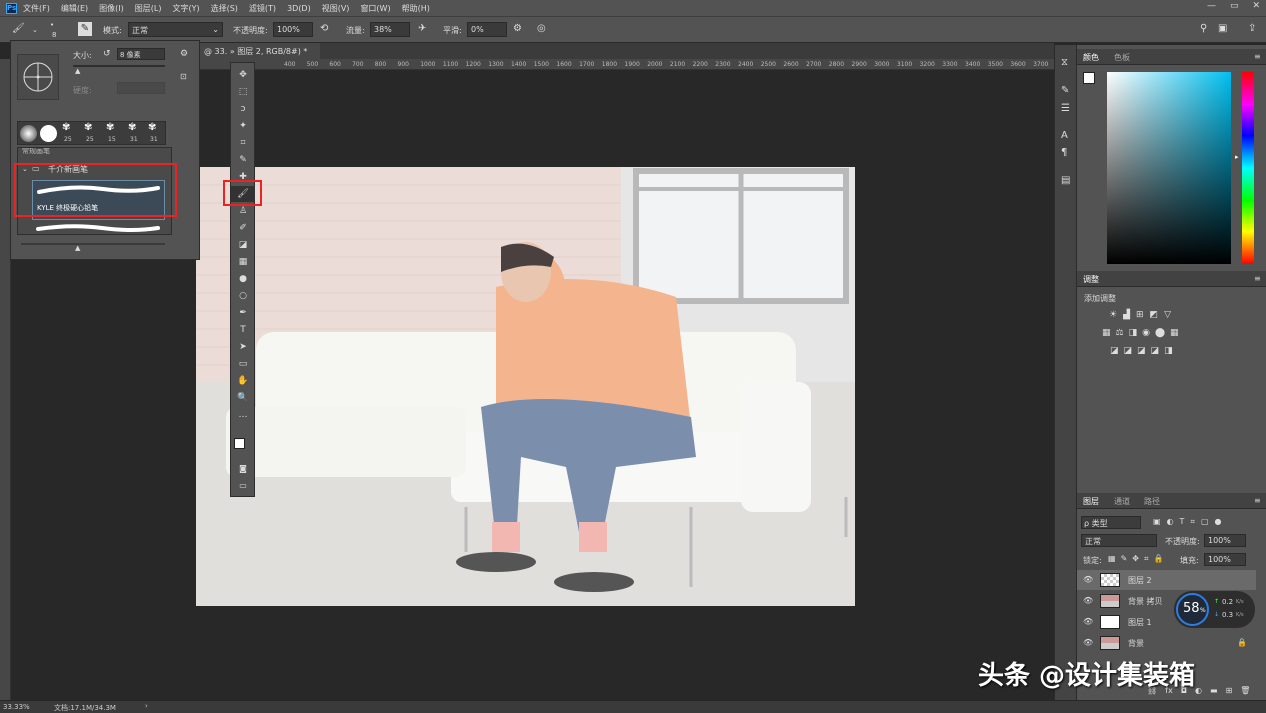  Describe the element at coordinates (243, 160) in the screenshot. I see `eyedropper-icon: ✎` at that location.